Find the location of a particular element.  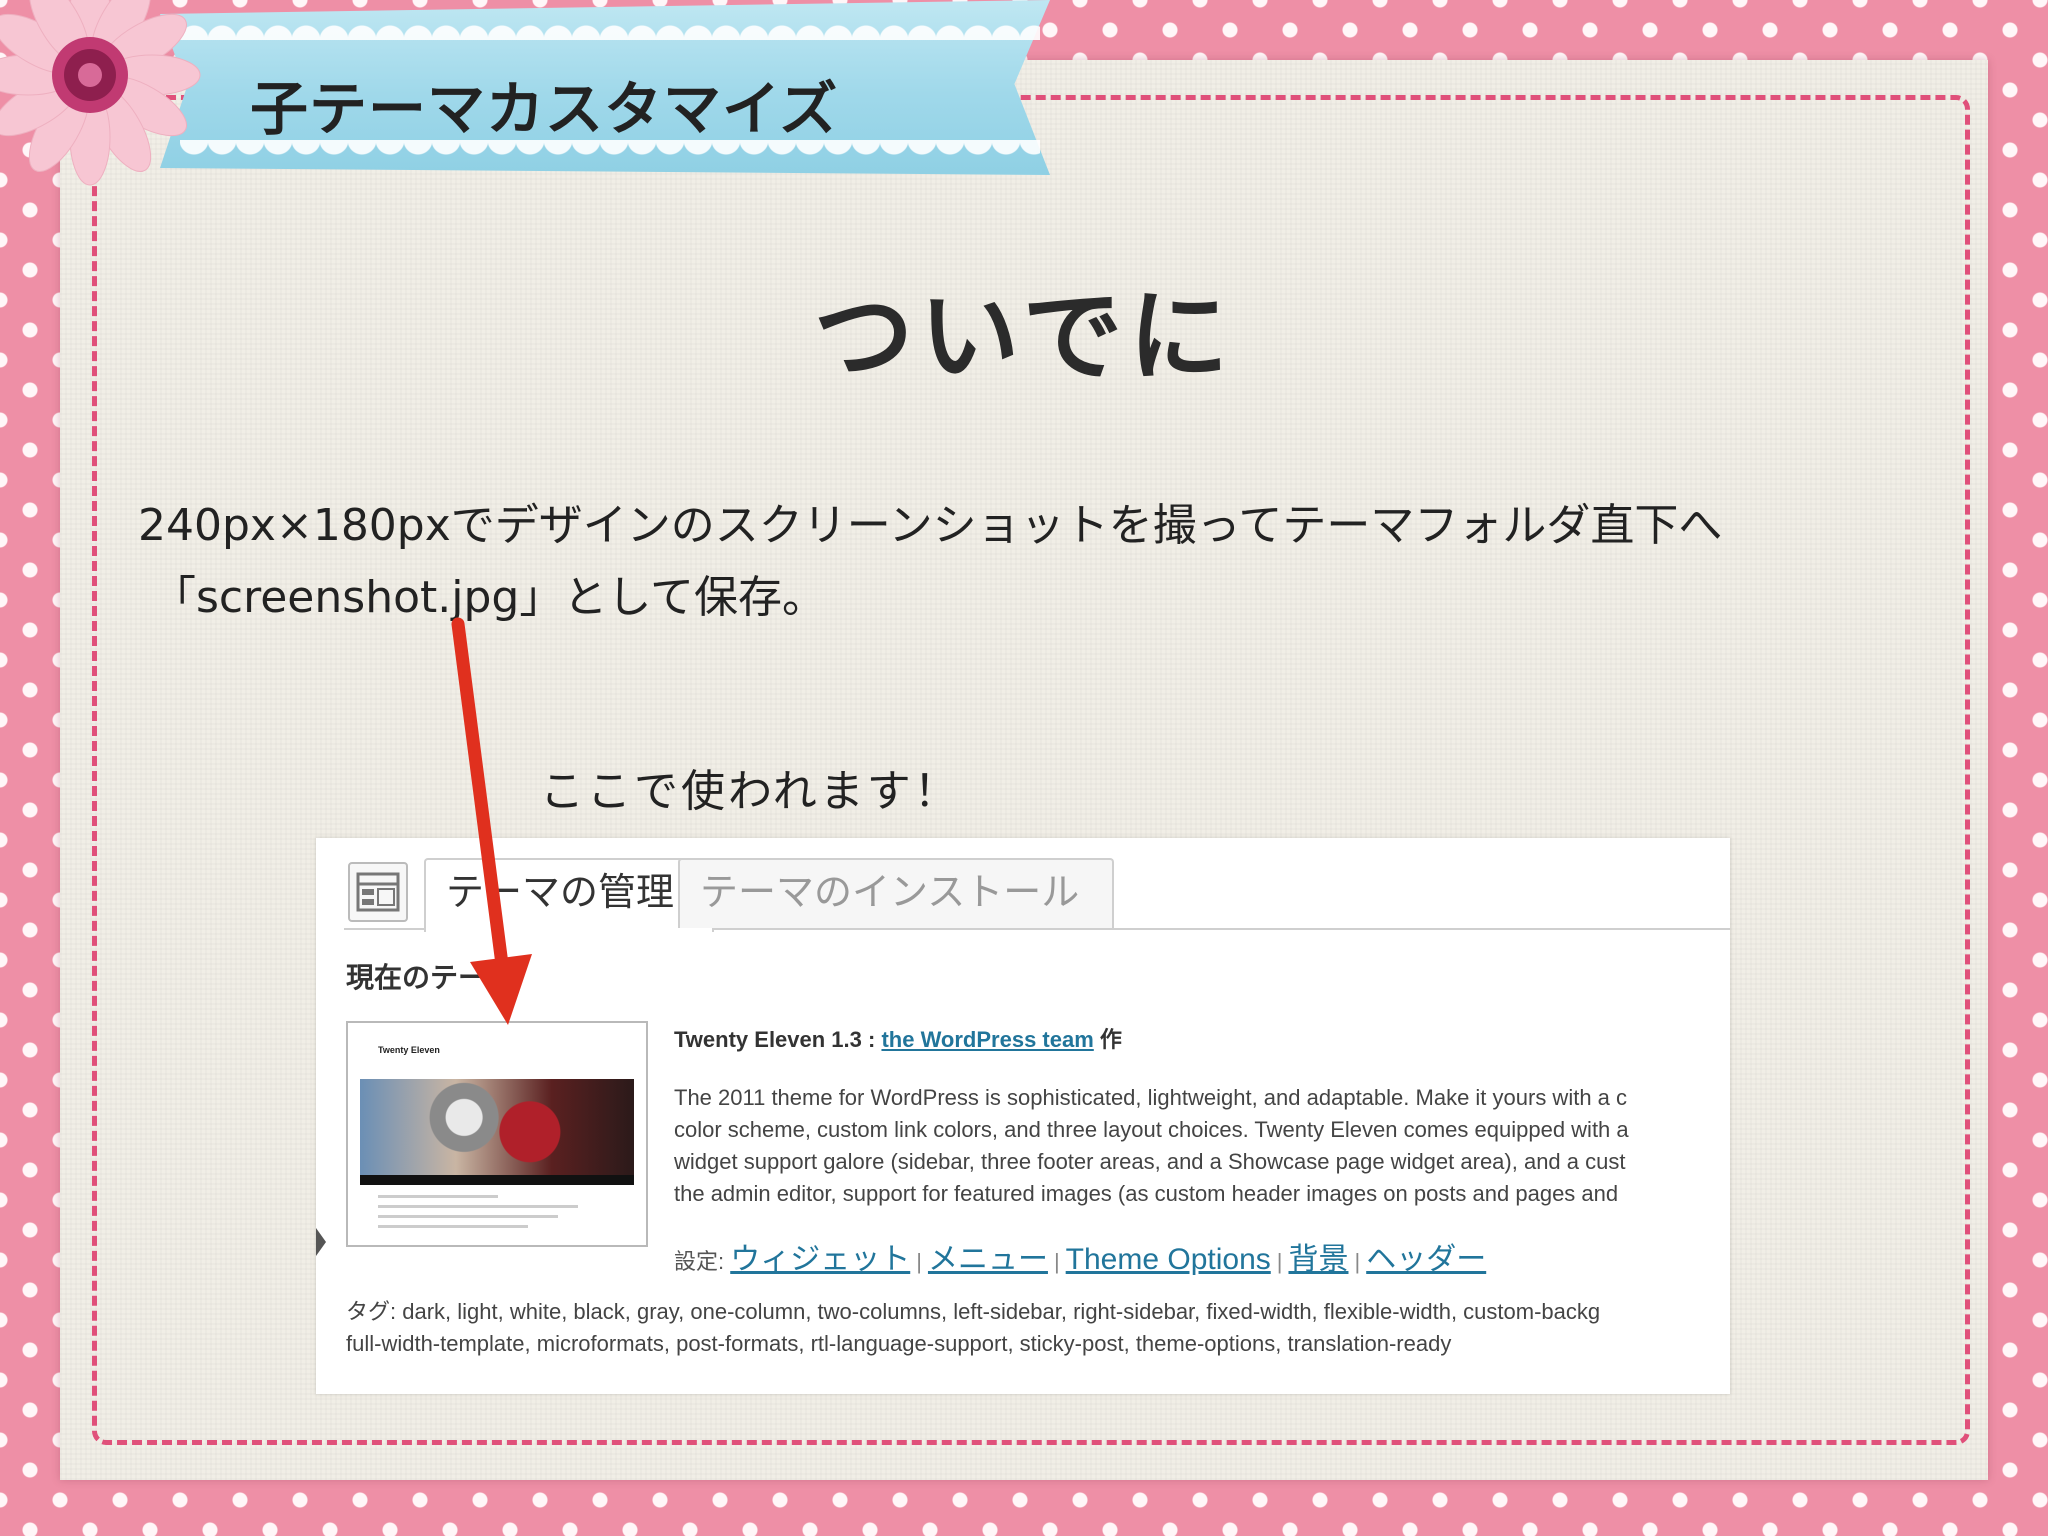

usage-note: ここで使われます！ is located at coordinates (750, 791).